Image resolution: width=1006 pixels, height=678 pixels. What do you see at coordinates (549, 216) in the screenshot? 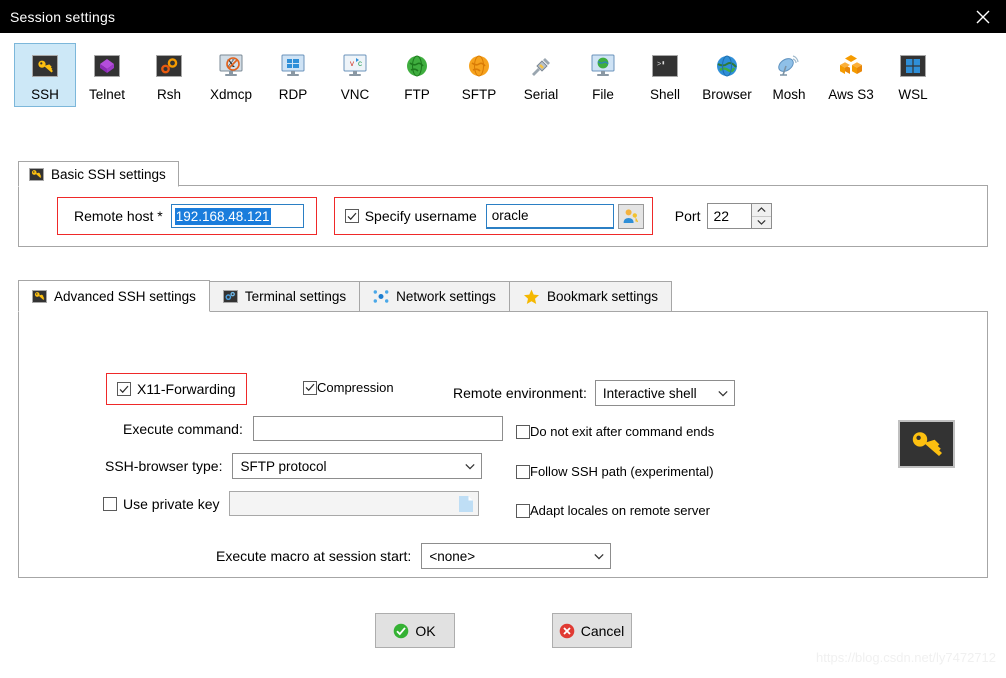
I see `username-input: oracle` at bounding box center [549, 216].